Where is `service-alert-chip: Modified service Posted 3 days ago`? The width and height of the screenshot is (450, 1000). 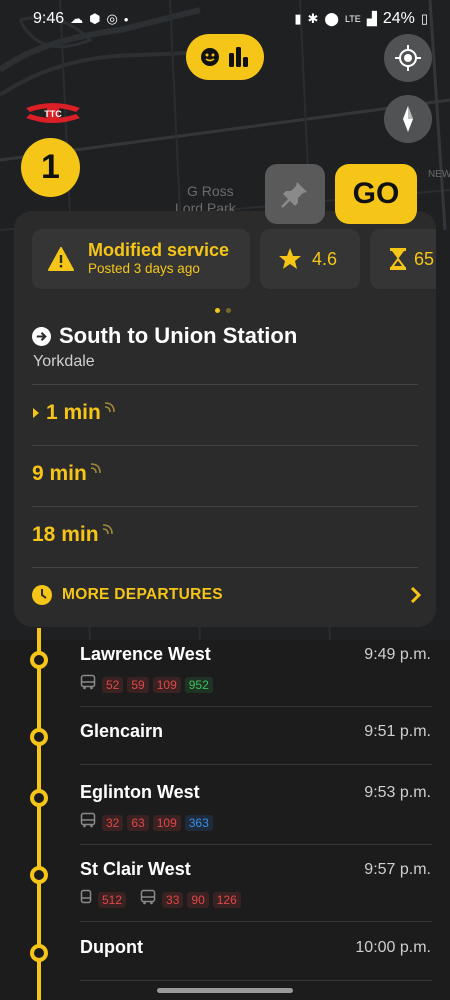 service-alert-chip: Modified service Posted 3 days ago is located at coordinates (141, 259).